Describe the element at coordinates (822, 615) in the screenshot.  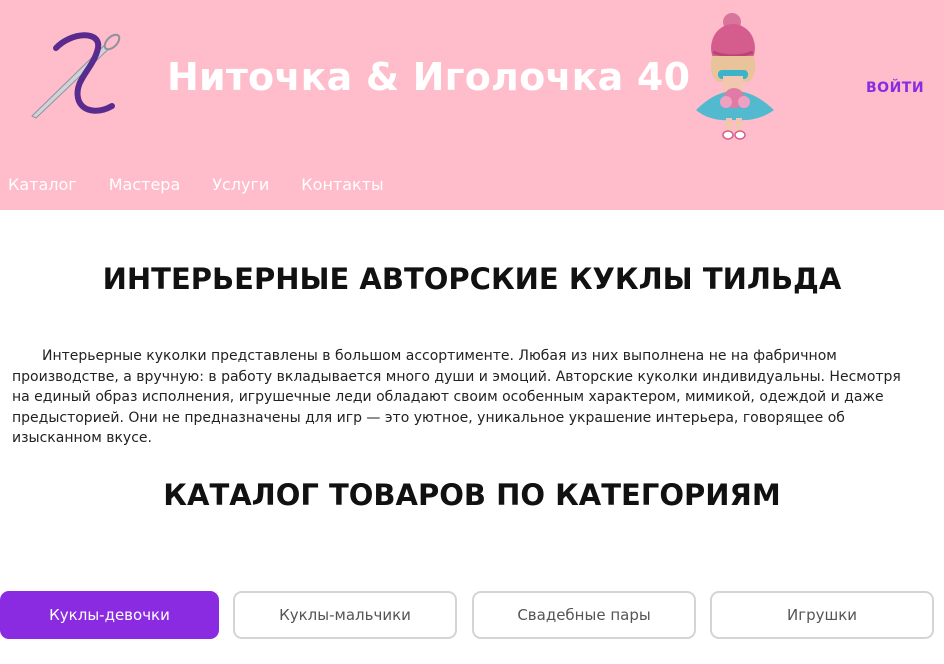
I see `category-button-toys: Игрушки` at that location.